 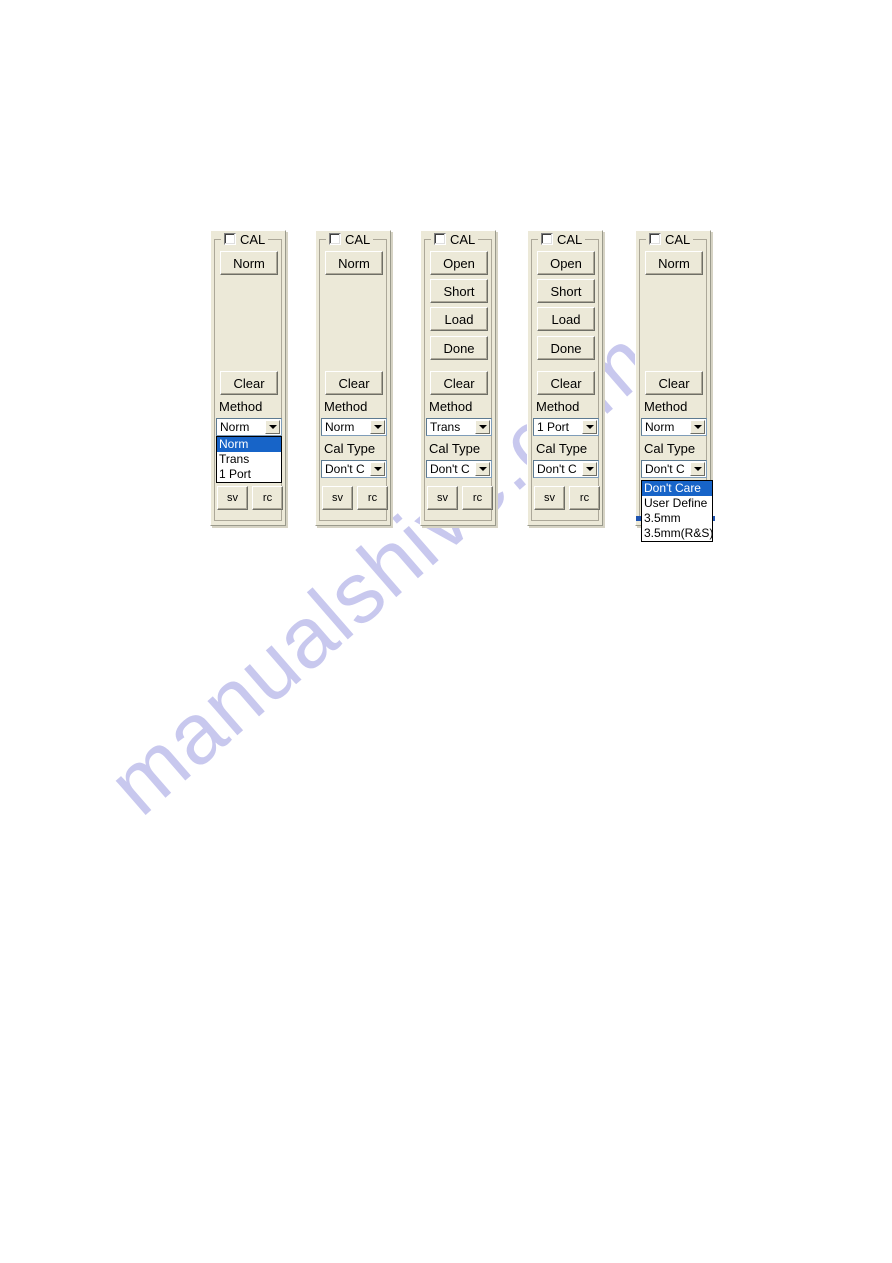 What do you see at coordinates (249, 474) in the screenshot?
I see `method-option-1port: 1 Port` at bounding box center [249, 474].